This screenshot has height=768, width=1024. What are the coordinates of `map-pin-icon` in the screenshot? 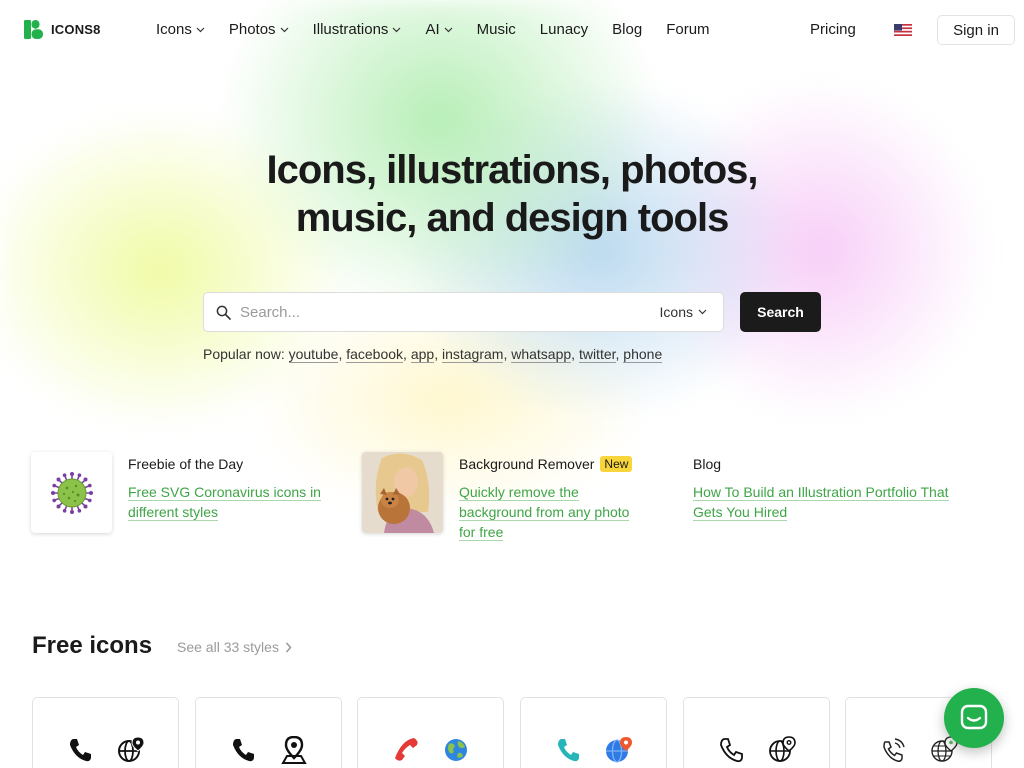 It's located at (293, 750).